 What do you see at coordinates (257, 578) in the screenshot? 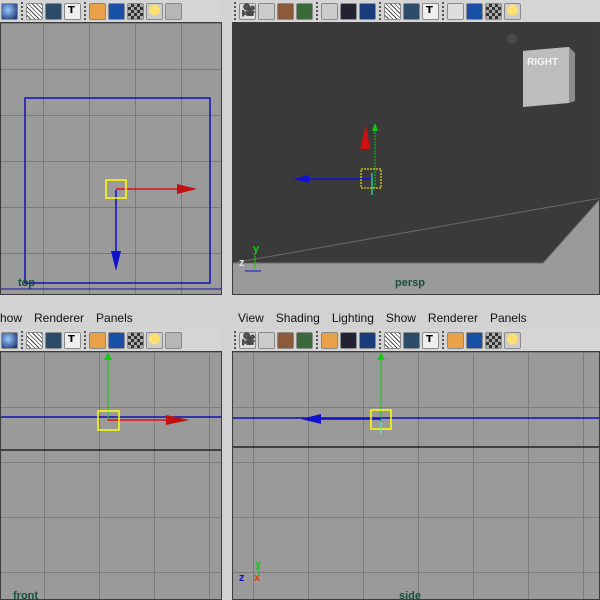
I see `axis-x-label: x` at bounding box center [257, 578].